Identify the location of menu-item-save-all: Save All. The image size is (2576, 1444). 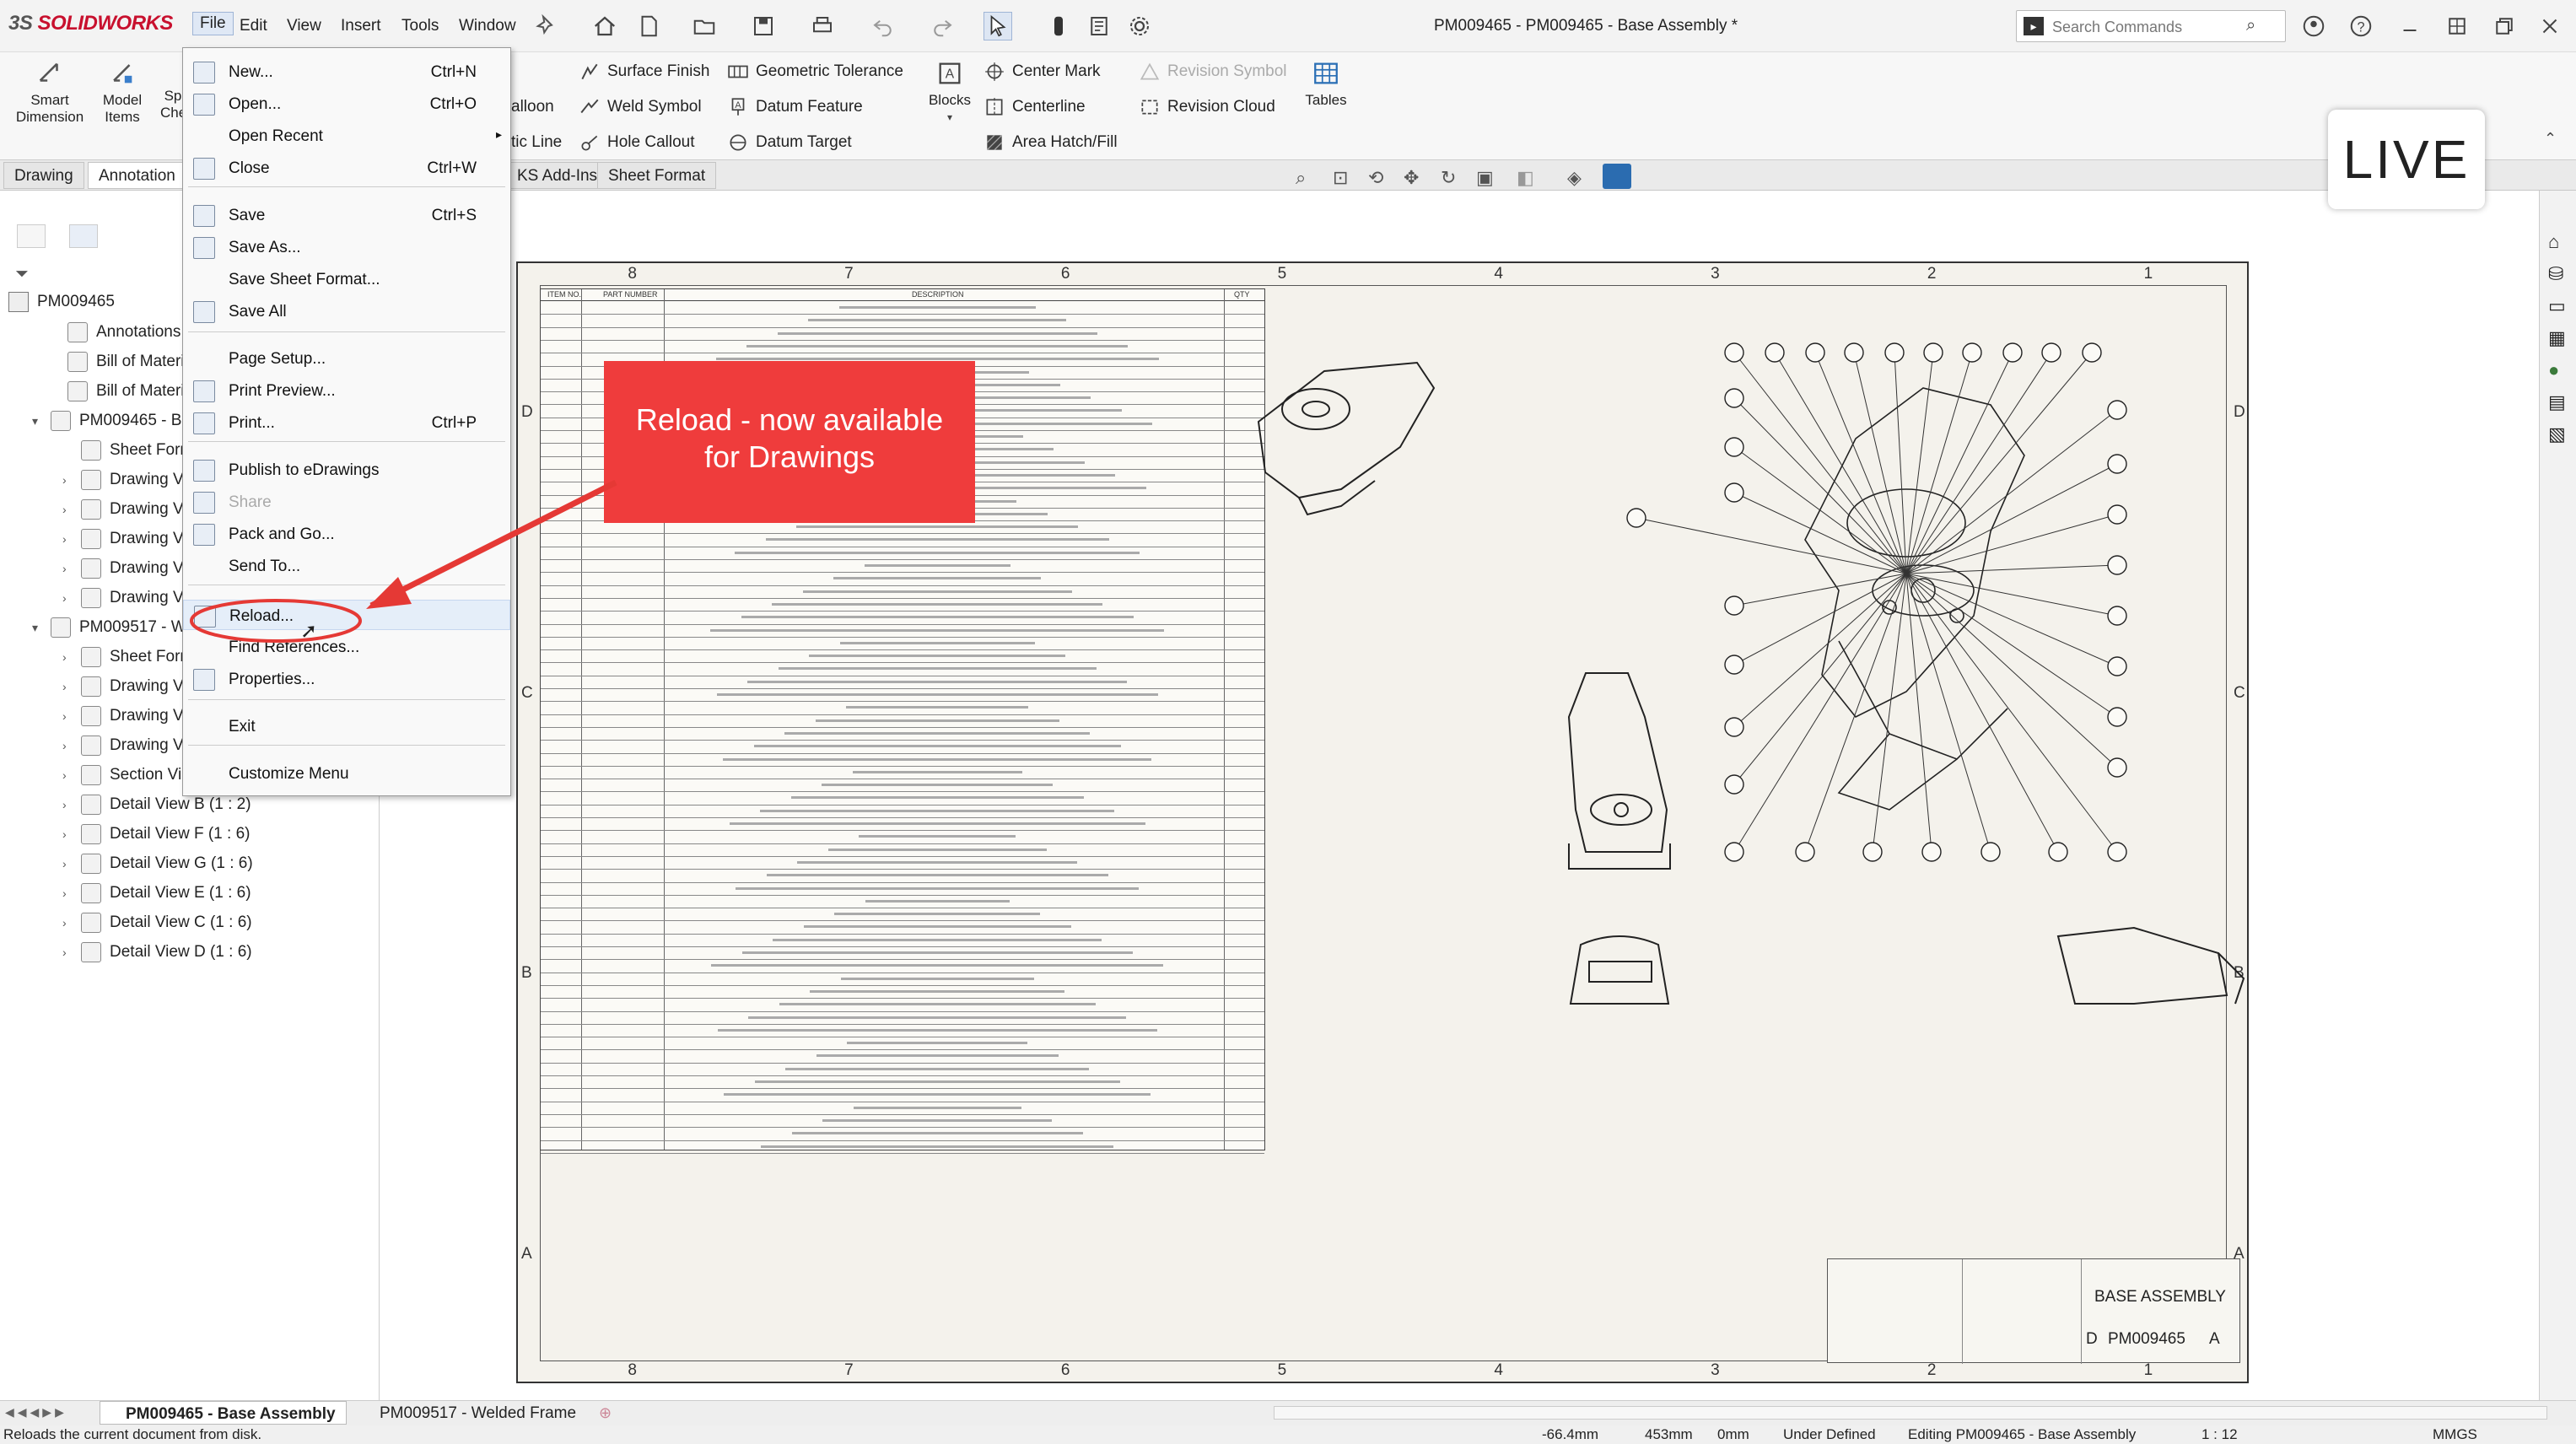
(346, 311).